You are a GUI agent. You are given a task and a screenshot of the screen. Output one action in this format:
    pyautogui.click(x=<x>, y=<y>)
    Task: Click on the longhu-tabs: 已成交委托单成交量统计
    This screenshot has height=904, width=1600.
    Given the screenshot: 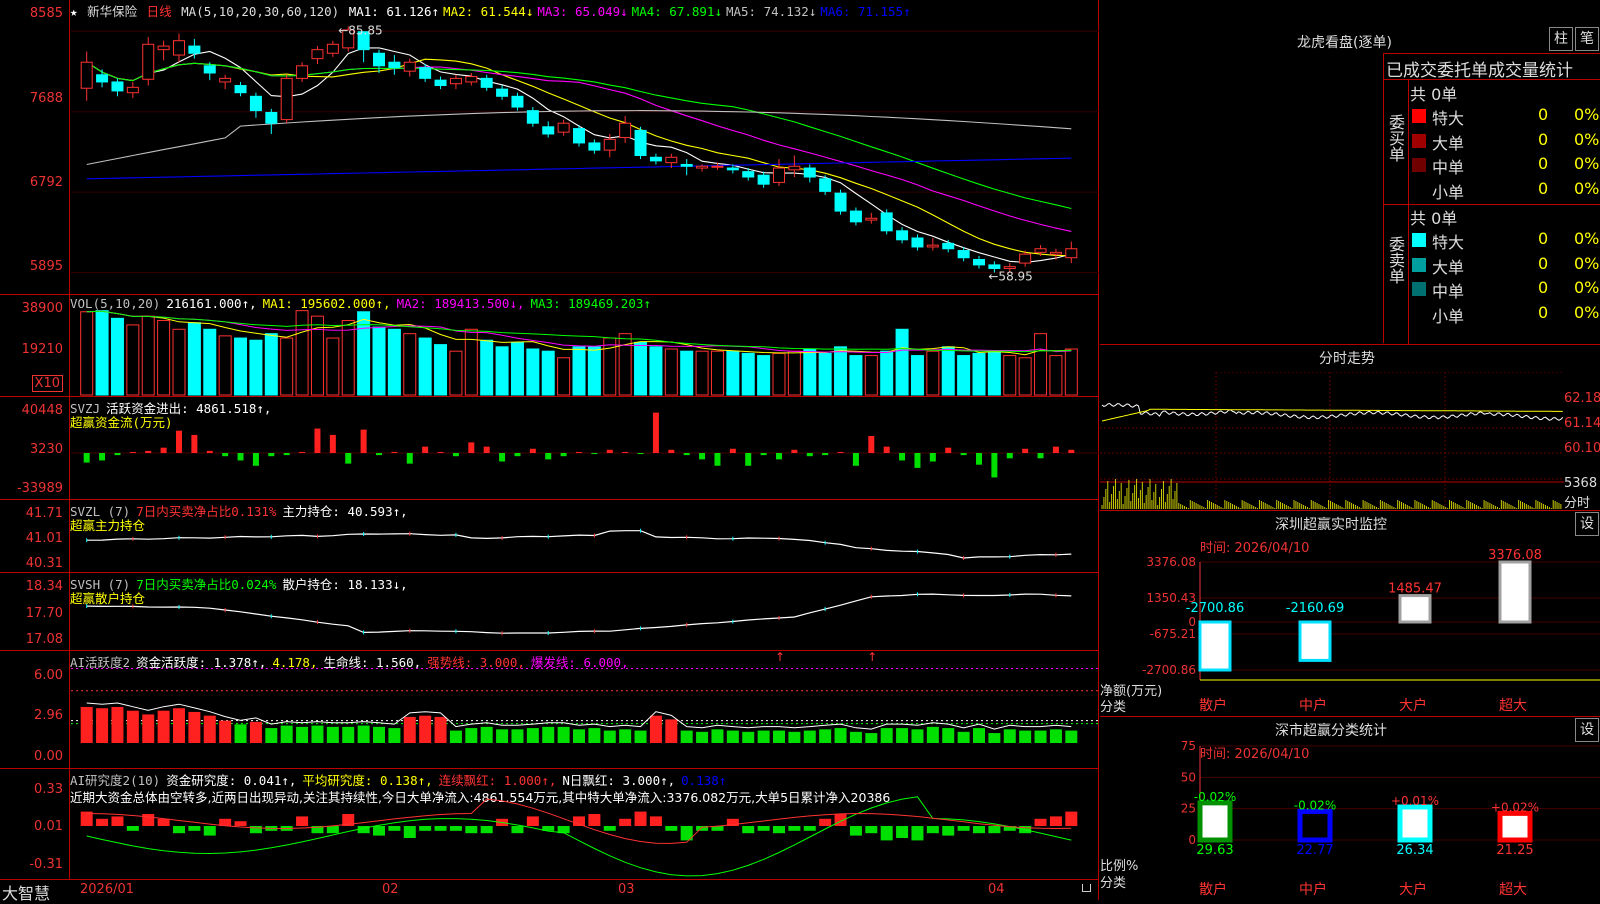 What is the action you would take?
    pyautogui.click(x=1479, y=68)
    